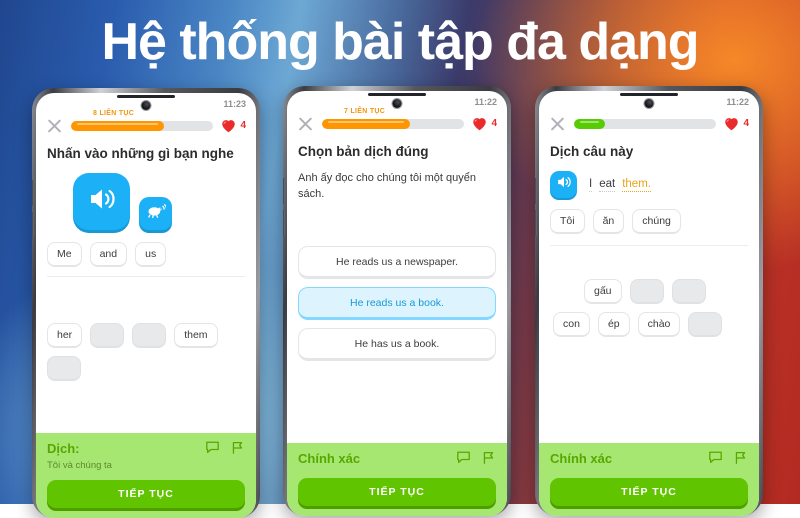  I want to click on progress-bar-container, so click(645, 123).